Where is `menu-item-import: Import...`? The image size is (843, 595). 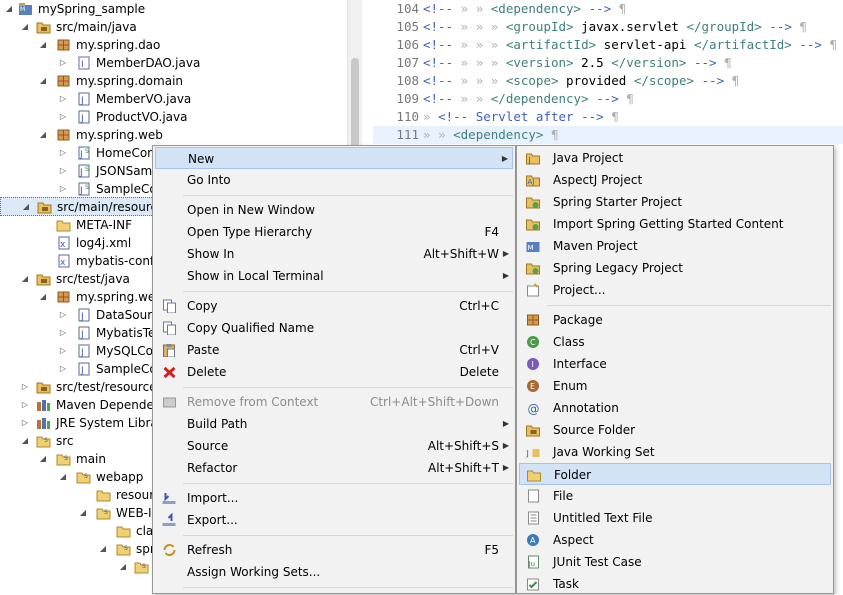 menu-item-import: Import... is located at coordinates (334, 498).